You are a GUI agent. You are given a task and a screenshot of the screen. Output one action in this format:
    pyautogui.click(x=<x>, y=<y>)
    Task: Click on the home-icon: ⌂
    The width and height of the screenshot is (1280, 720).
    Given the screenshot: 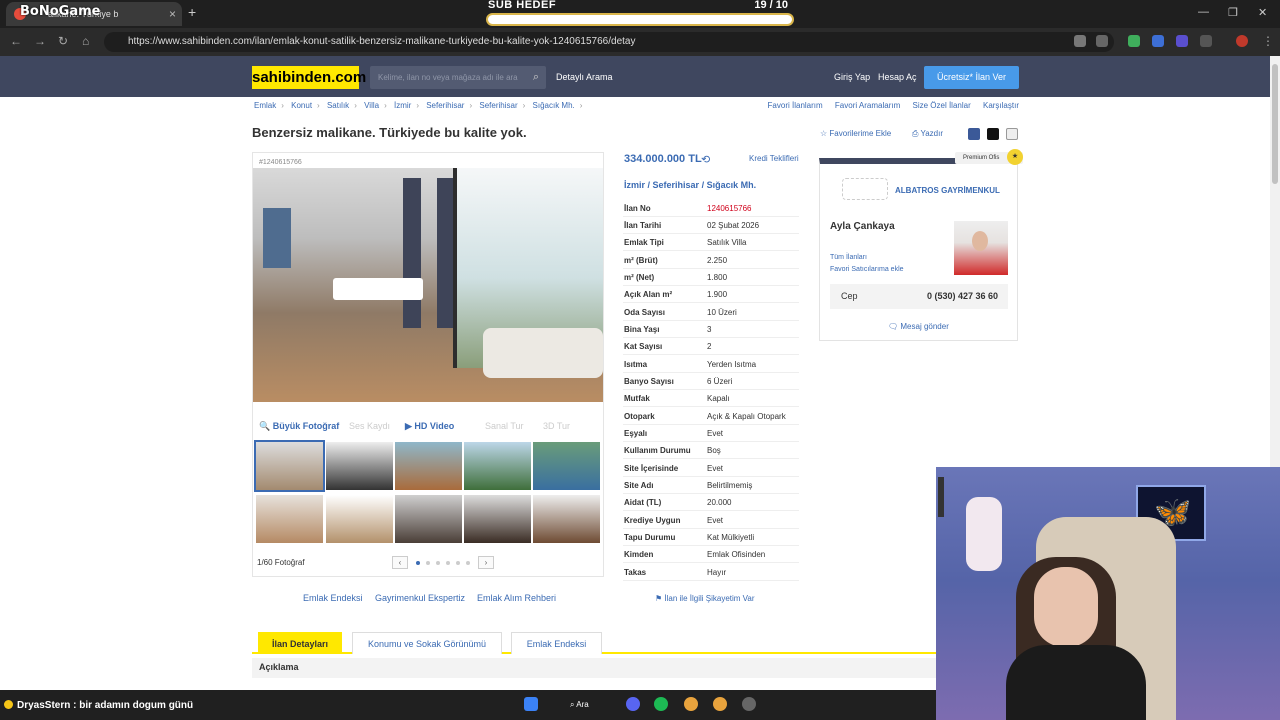 What is the action you would take?
    pyautogui.click(x=85, y=41)
    